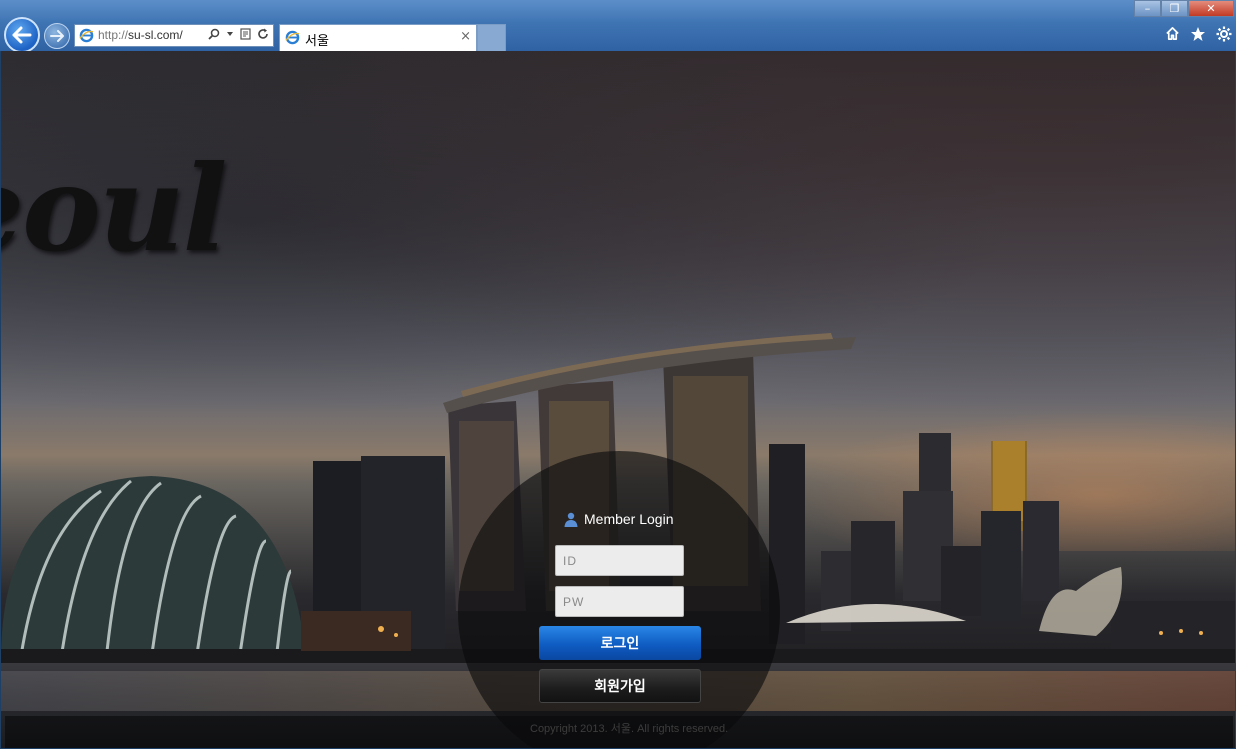  Describe the element at coordinates (619, 601) in the screenshot. I see `password-input: PW` at that location.